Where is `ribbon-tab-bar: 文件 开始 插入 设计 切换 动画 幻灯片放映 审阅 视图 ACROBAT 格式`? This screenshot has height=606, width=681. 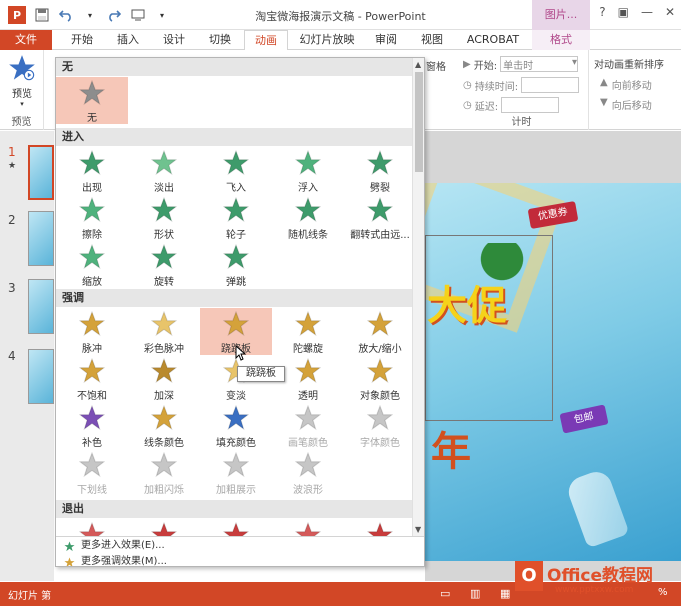
ribbon-tab-bar: 文件 开始 插入 设计 切换 动画 幻灯片放映 审阅 视图 ACROBAT 格式 is located at coordinates (340, 40).